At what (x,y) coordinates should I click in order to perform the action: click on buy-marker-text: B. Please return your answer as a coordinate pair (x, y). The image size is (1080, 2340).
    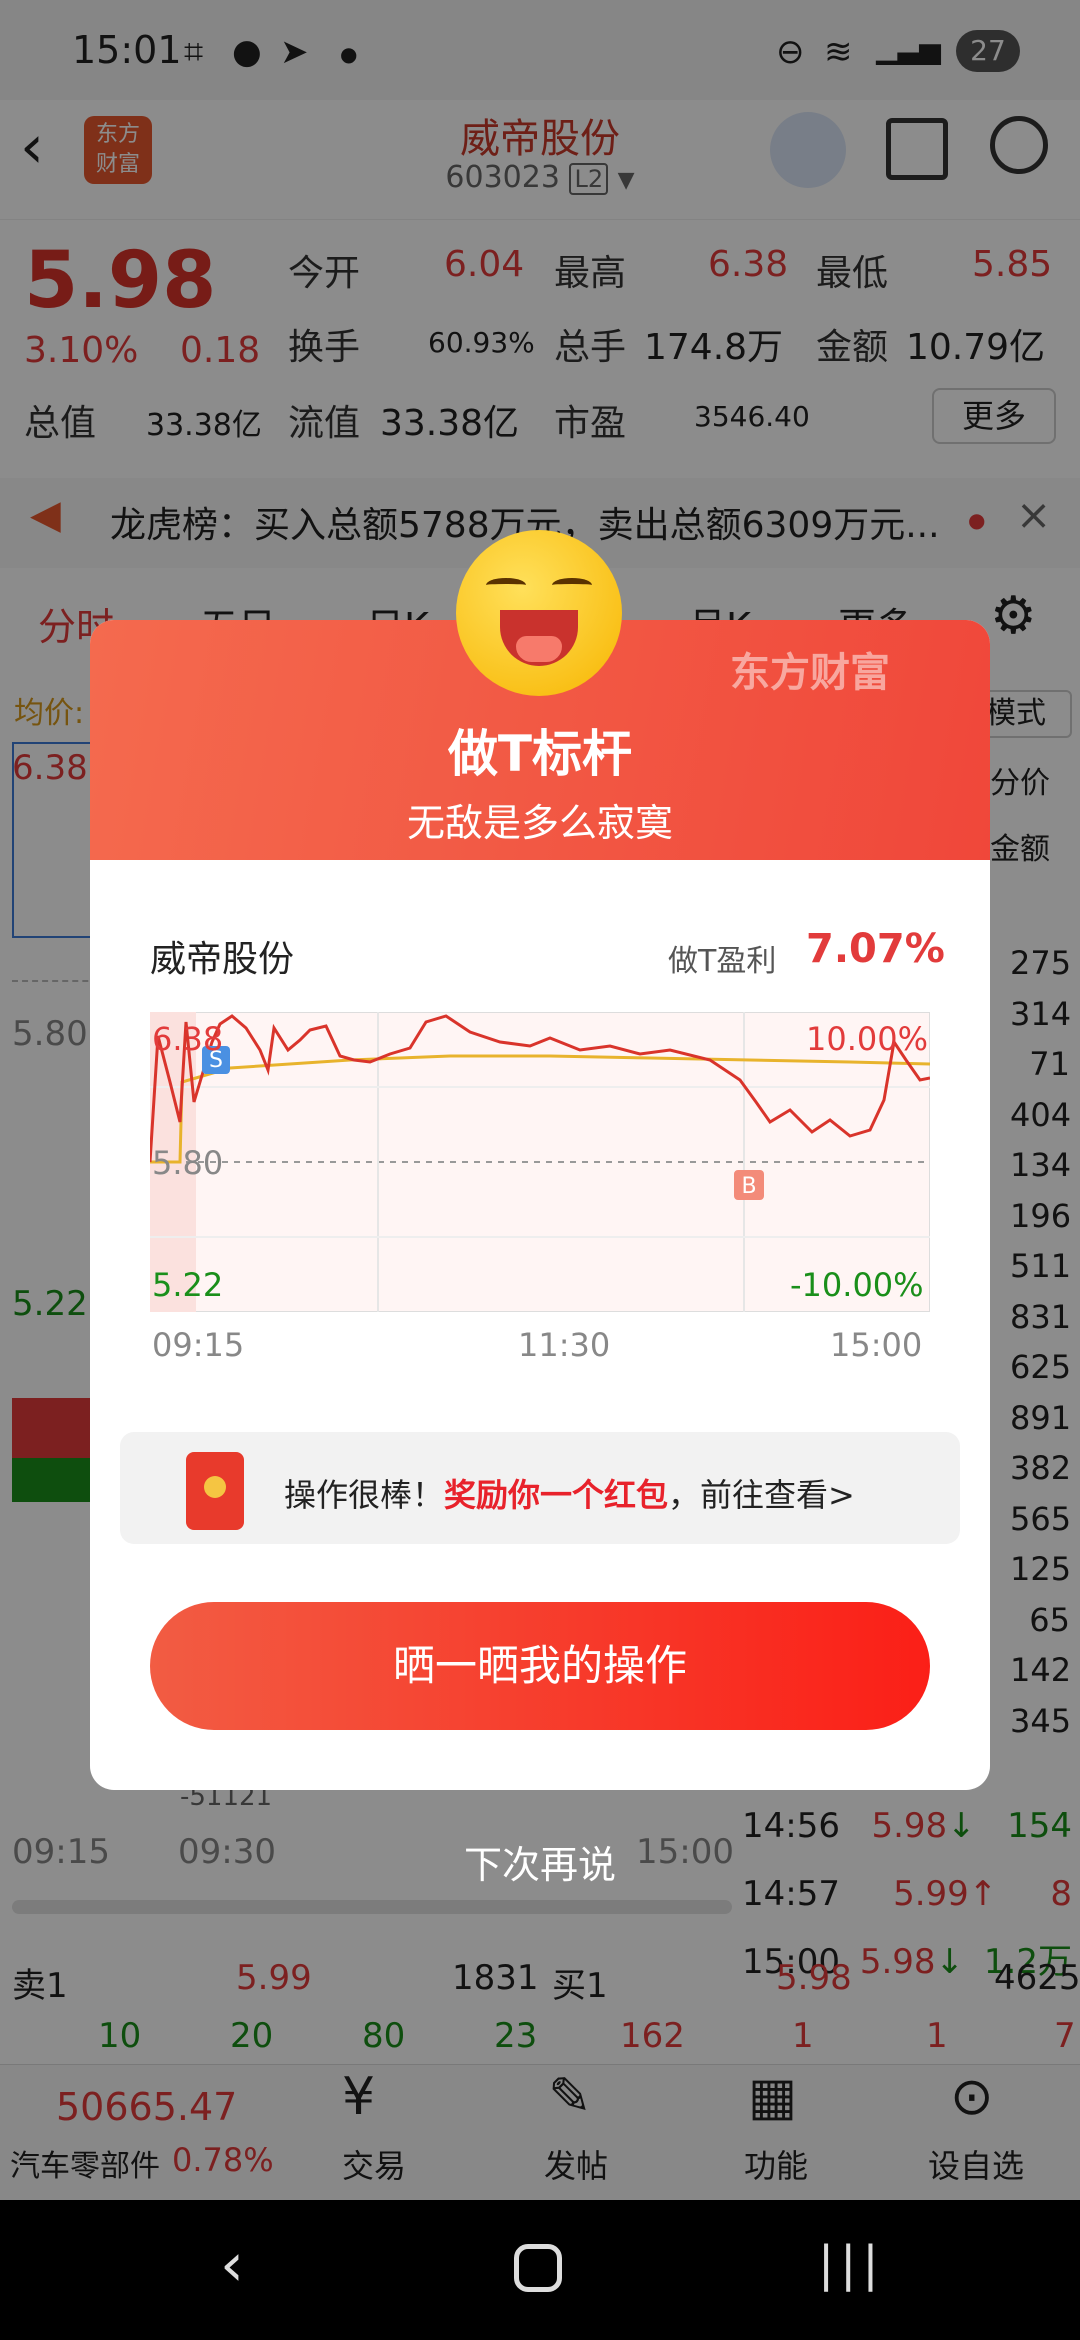
    Looking at the image, I should click on (748, 1186).